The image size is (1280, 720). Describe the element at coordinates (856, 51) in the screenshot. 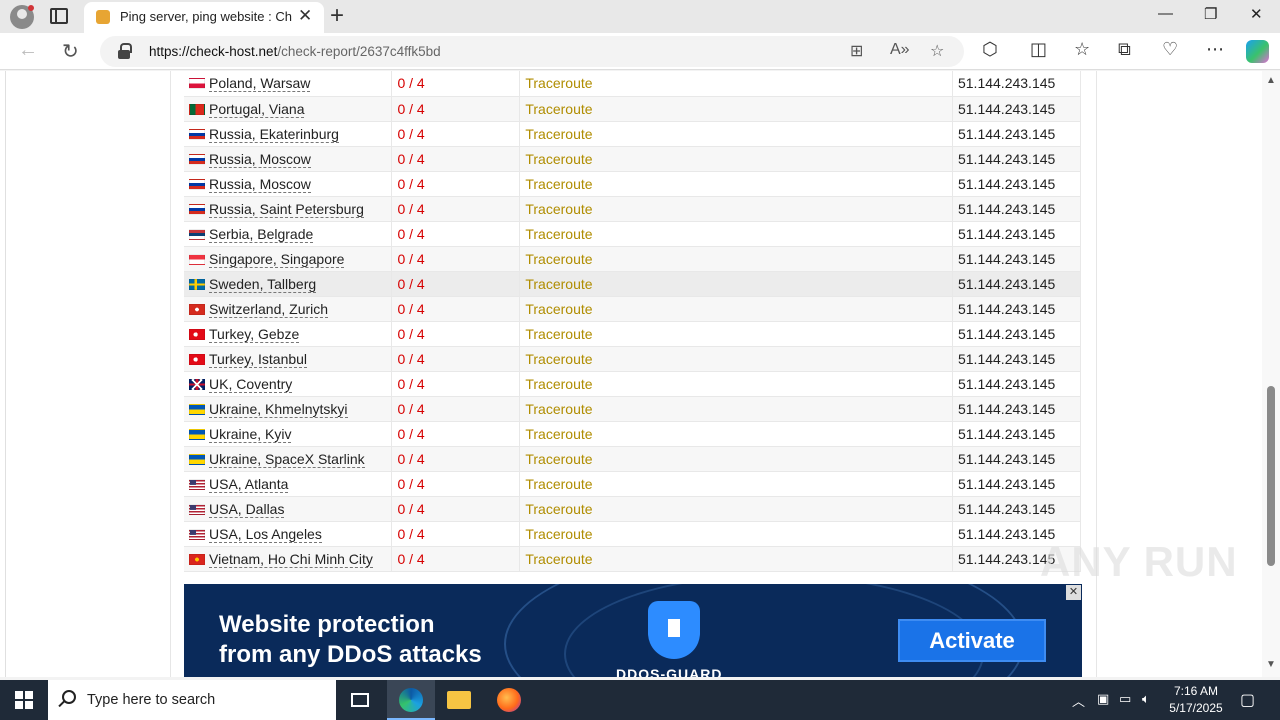

I see `app-available-icon: ⊞` at that location.